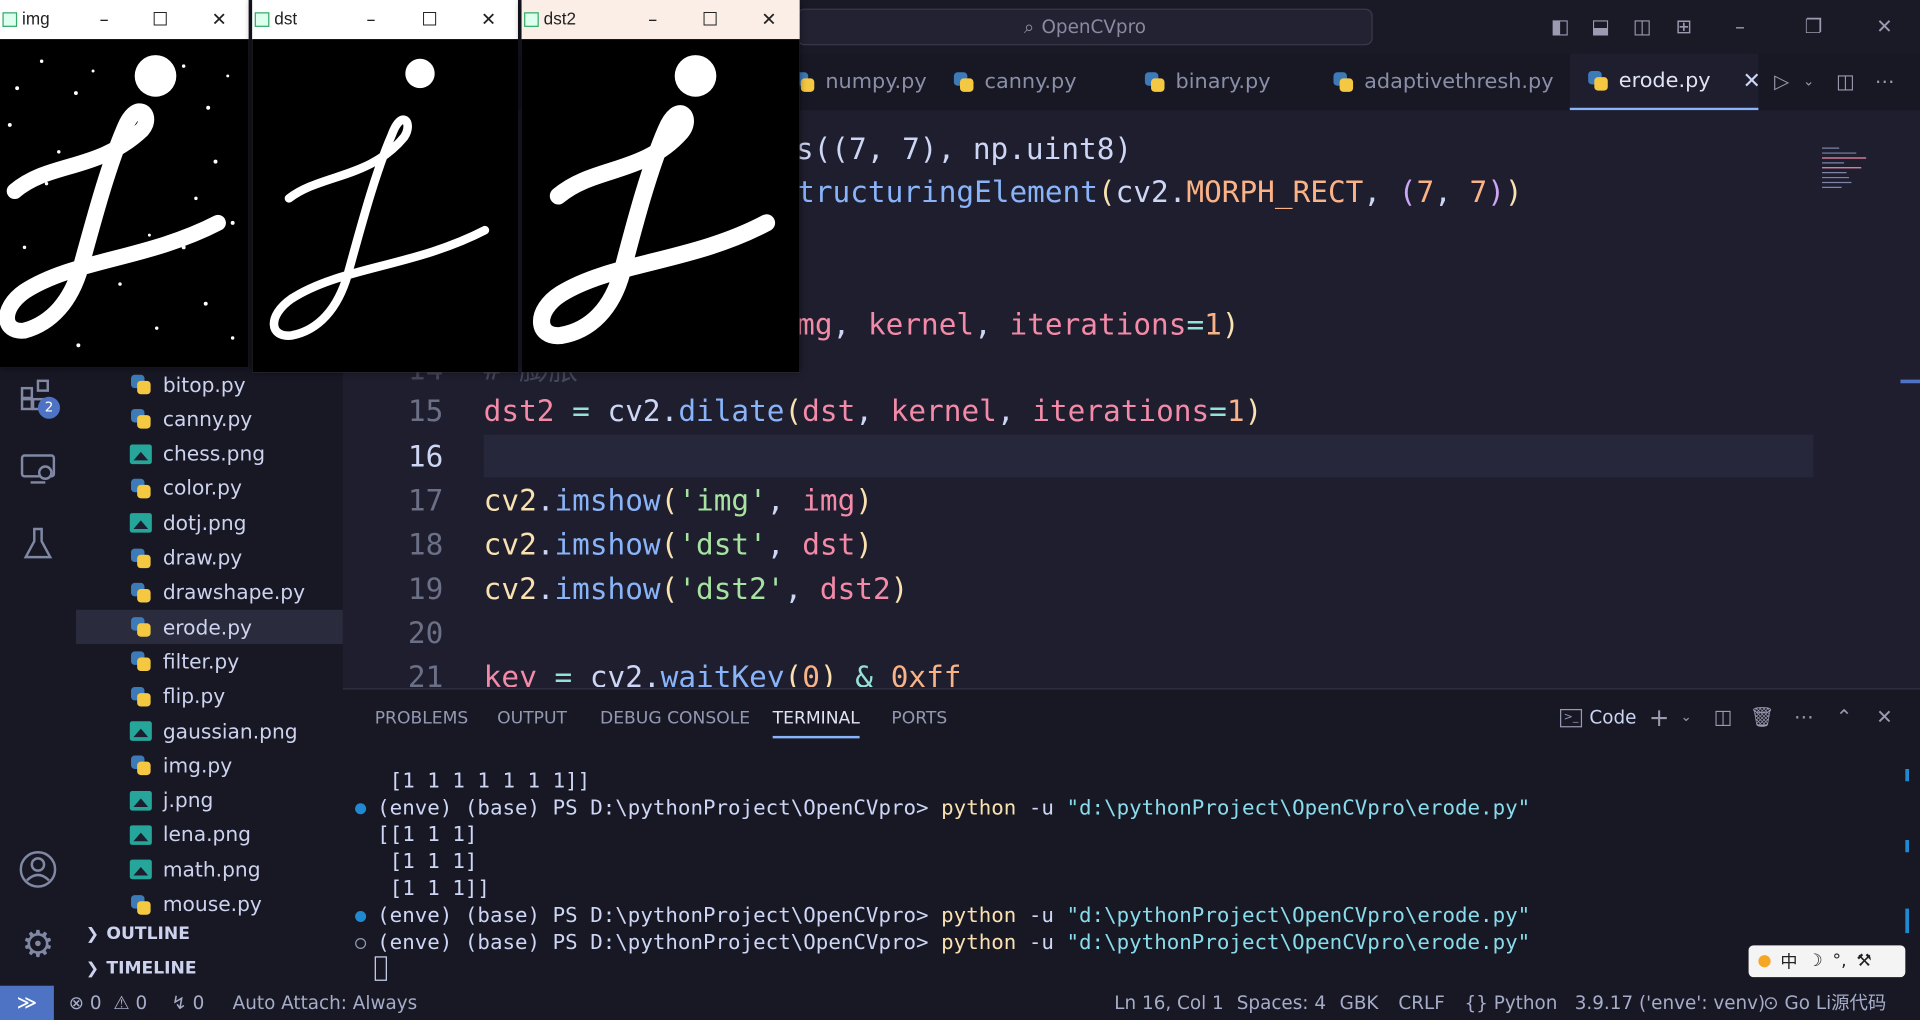 The width and height of the screenshot is (1920, 1020). I want to click on customize-layout-icon: ⊞, so click(1683, 26).